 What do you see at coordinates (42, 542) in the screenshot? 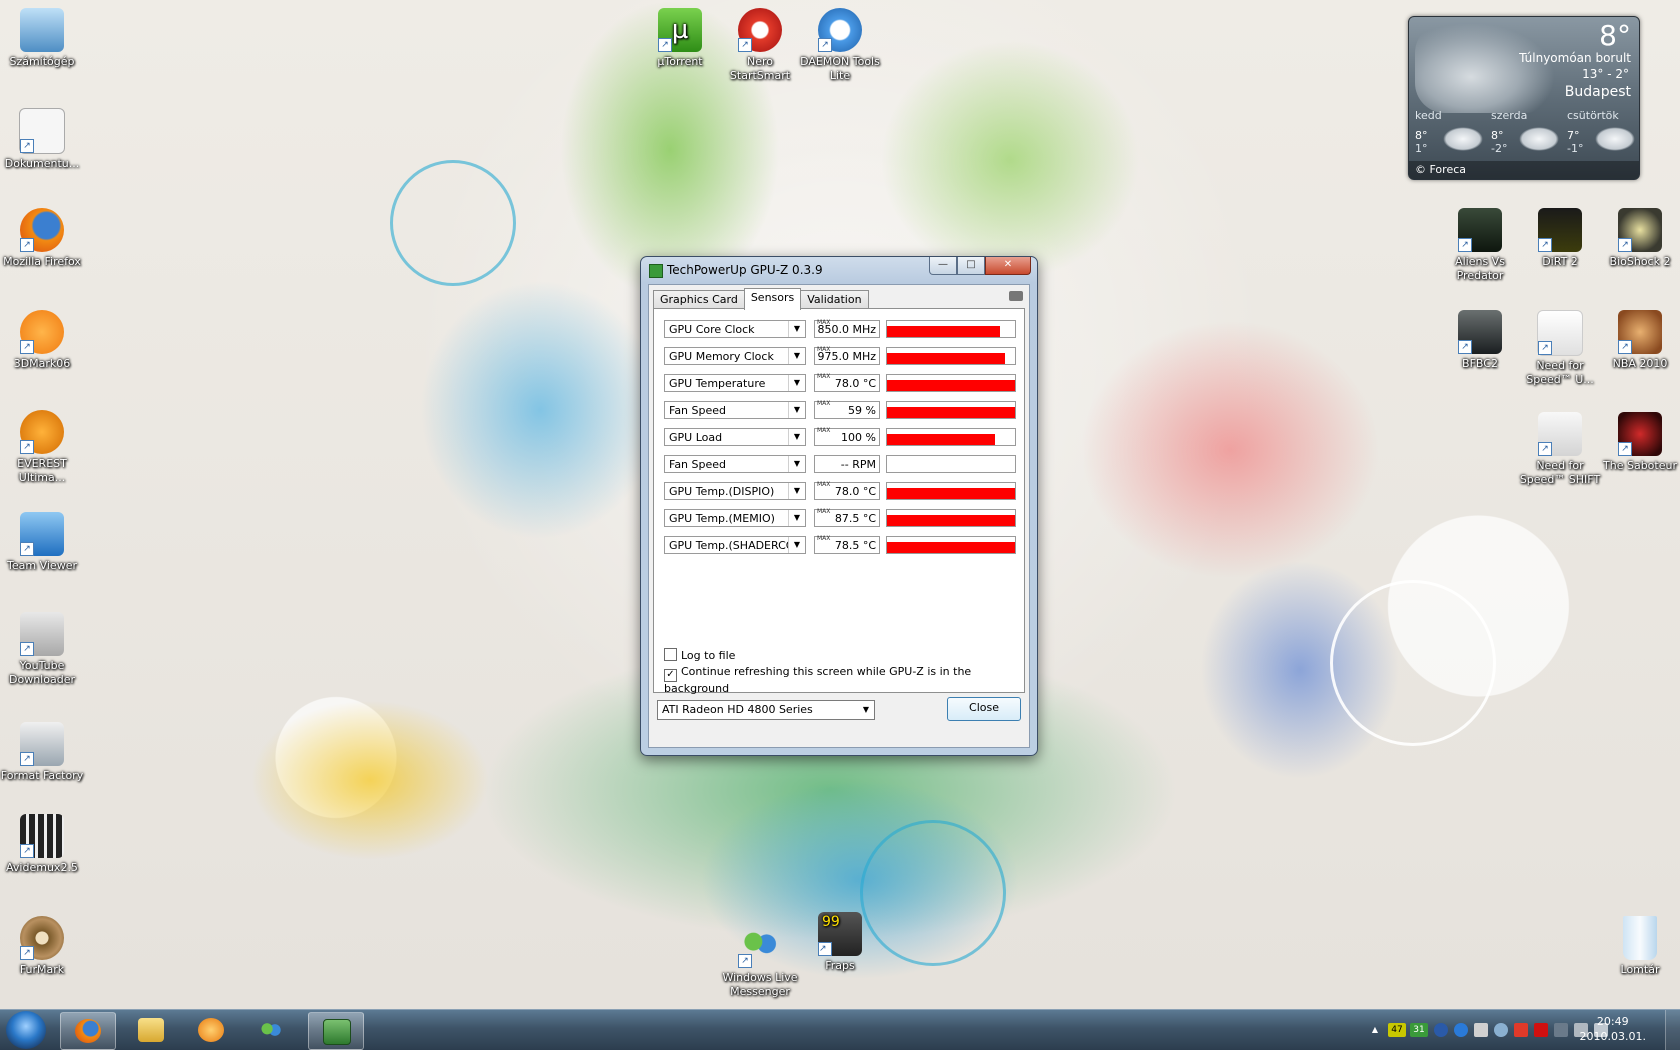
I see `desktop-icon-teamviewer: ↗ Team Viewer` at bounding box center [42, 542].